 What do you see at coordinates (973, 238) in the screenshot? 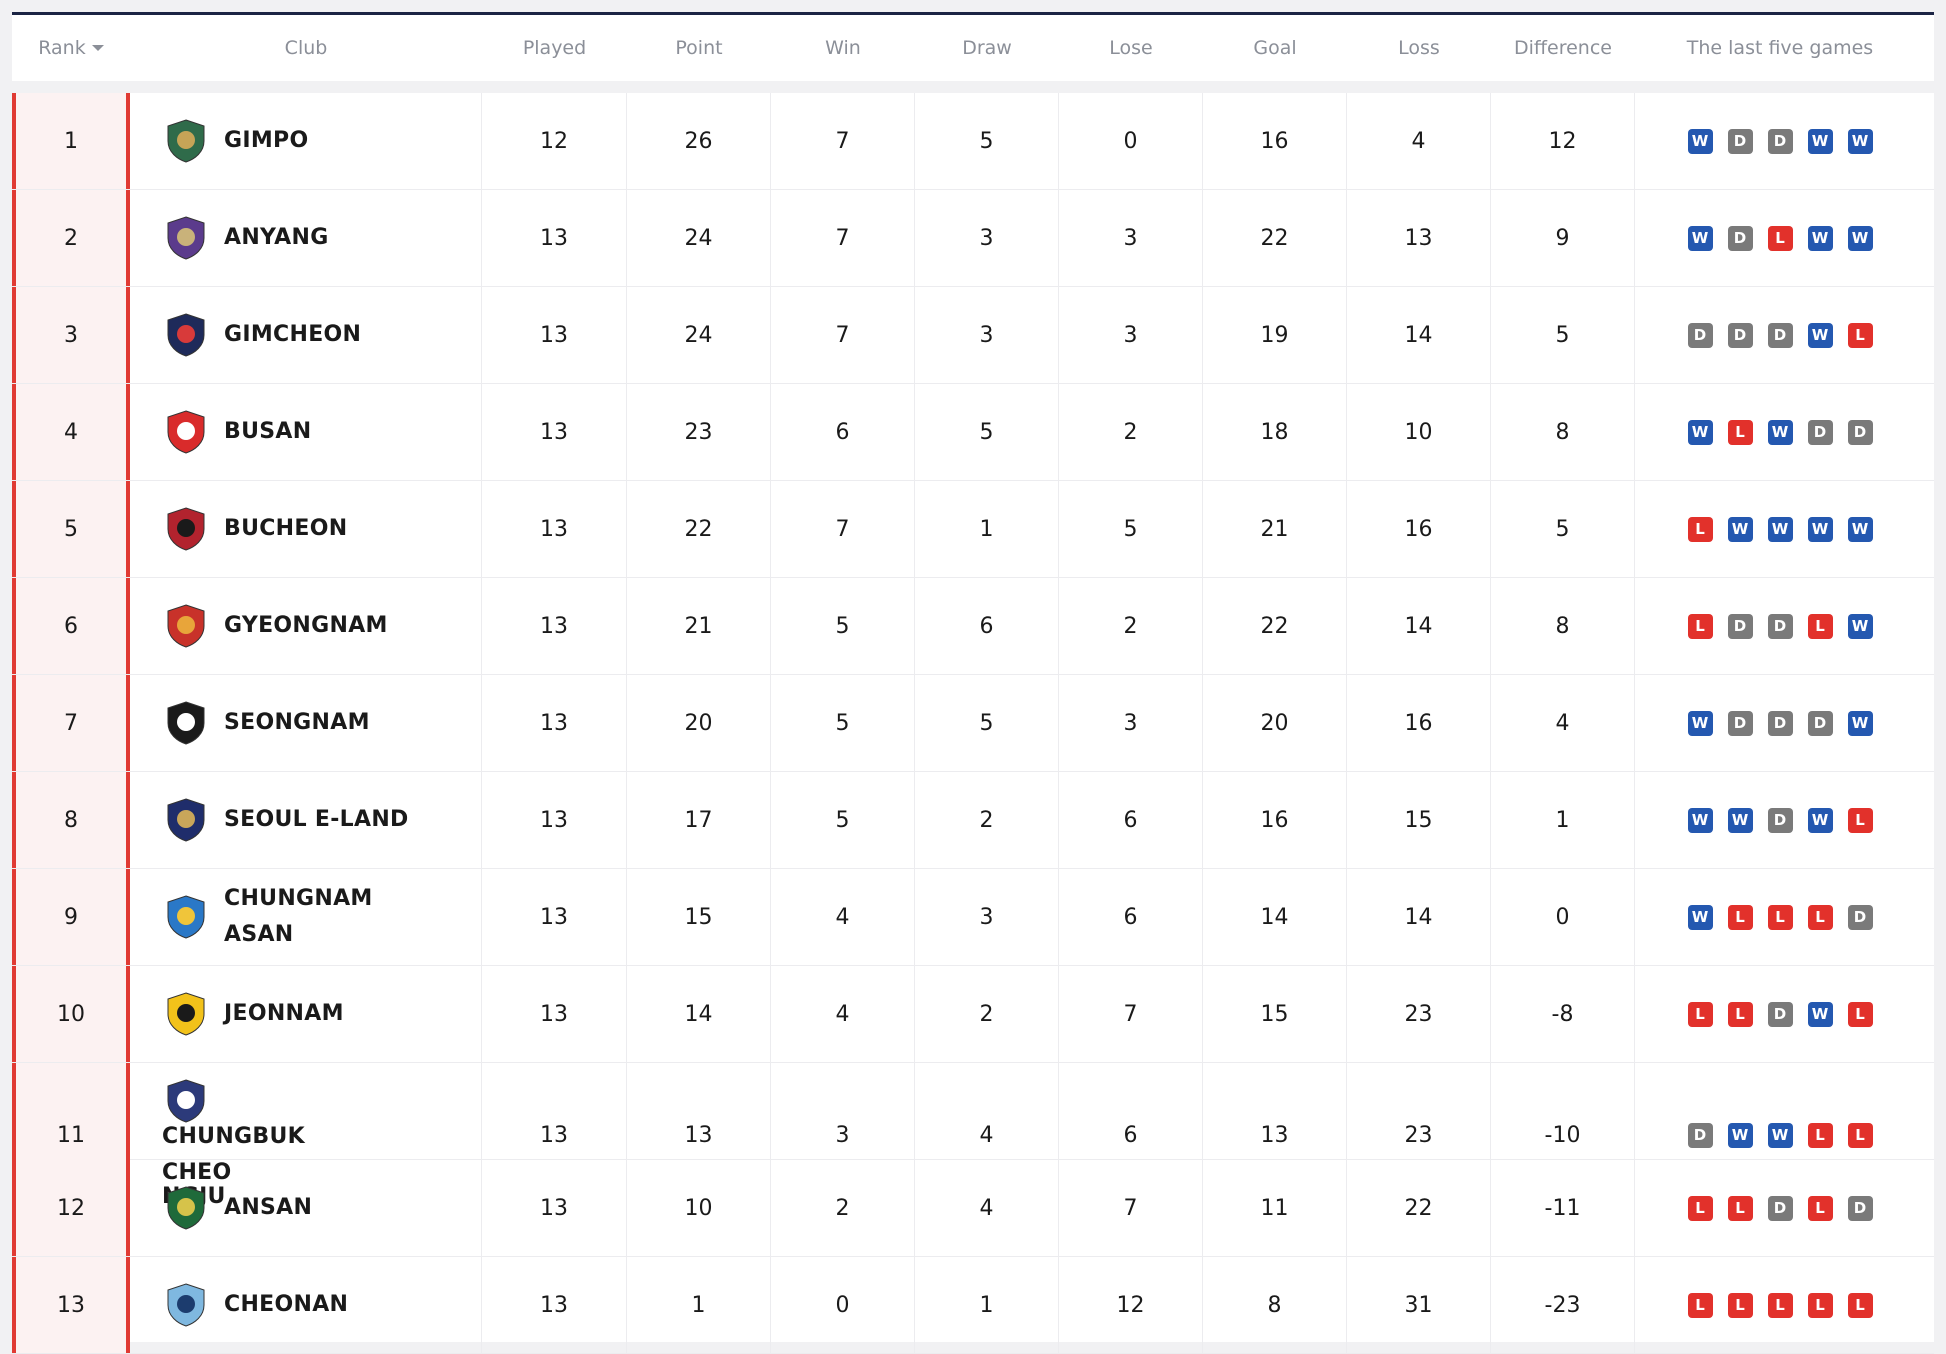
I see `table-row: 2 ANYANG 13 24 7 3 3 22 13 9 W D L W W` at bounding box center [973, 238].